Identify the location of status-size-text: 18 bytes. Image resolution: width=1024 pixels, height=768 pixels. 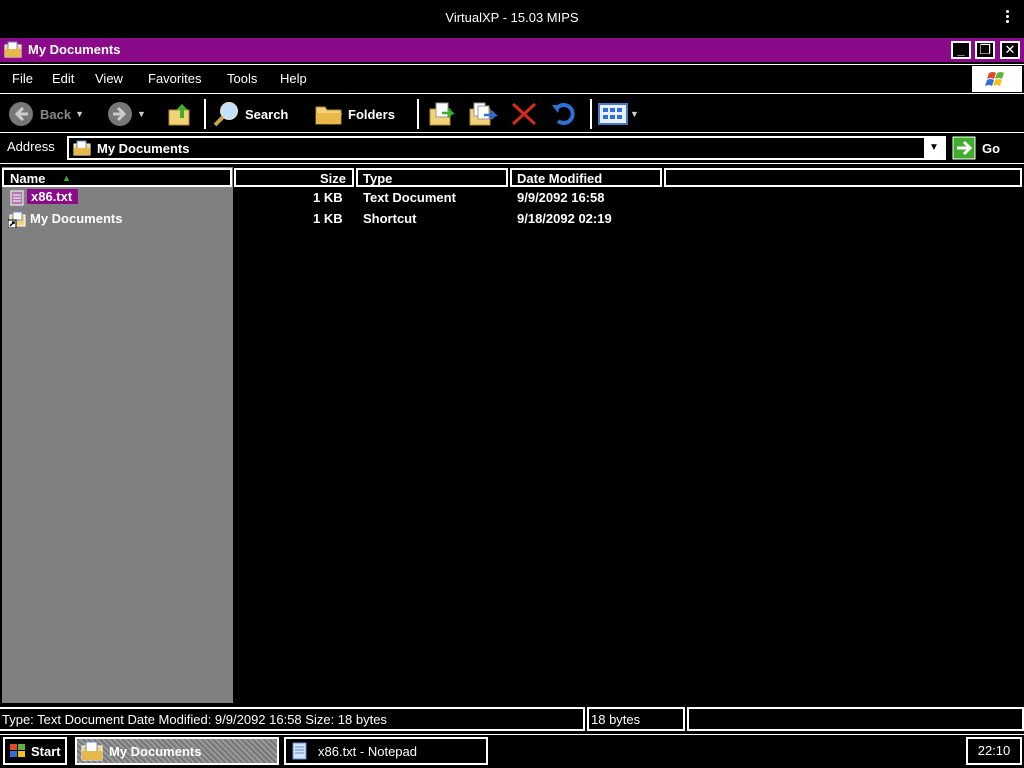
(616, 719).